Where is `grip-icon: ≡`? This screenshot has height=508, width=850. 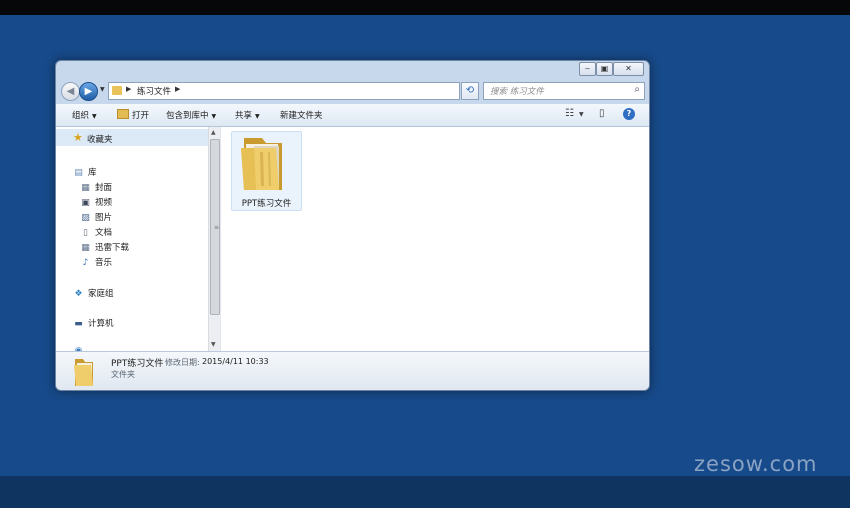
grip-icon: ≡ is located at coordinates (217, 227).